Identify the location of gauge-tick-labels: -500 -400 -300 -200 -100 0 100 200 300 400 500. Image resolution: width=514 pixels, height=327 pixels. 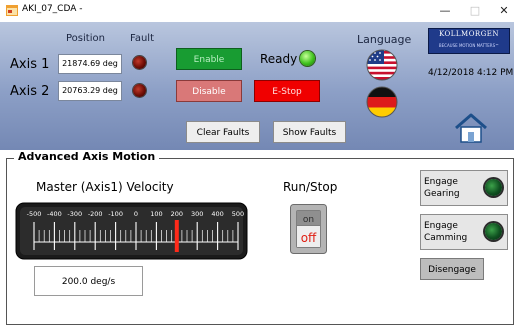
(136, 214).